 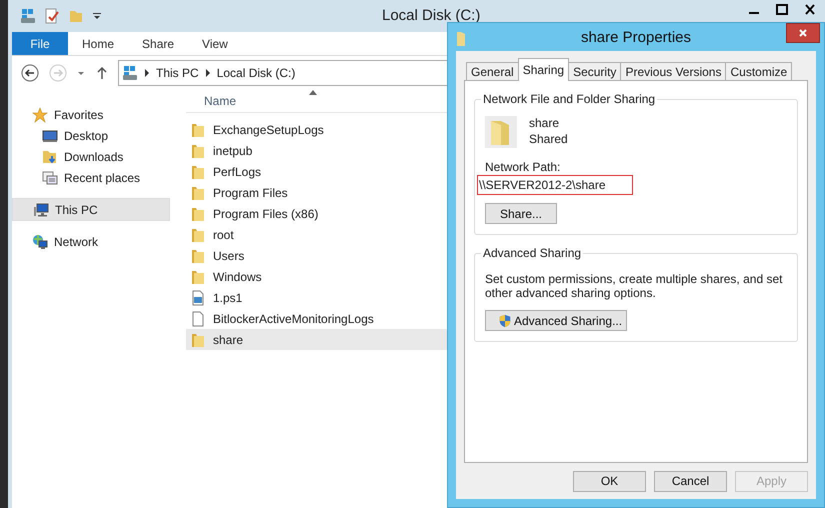 What do you see at coordinates (544, 123) in the screenshot?
I see `folder-name: share` at bounding box center [544, 123].